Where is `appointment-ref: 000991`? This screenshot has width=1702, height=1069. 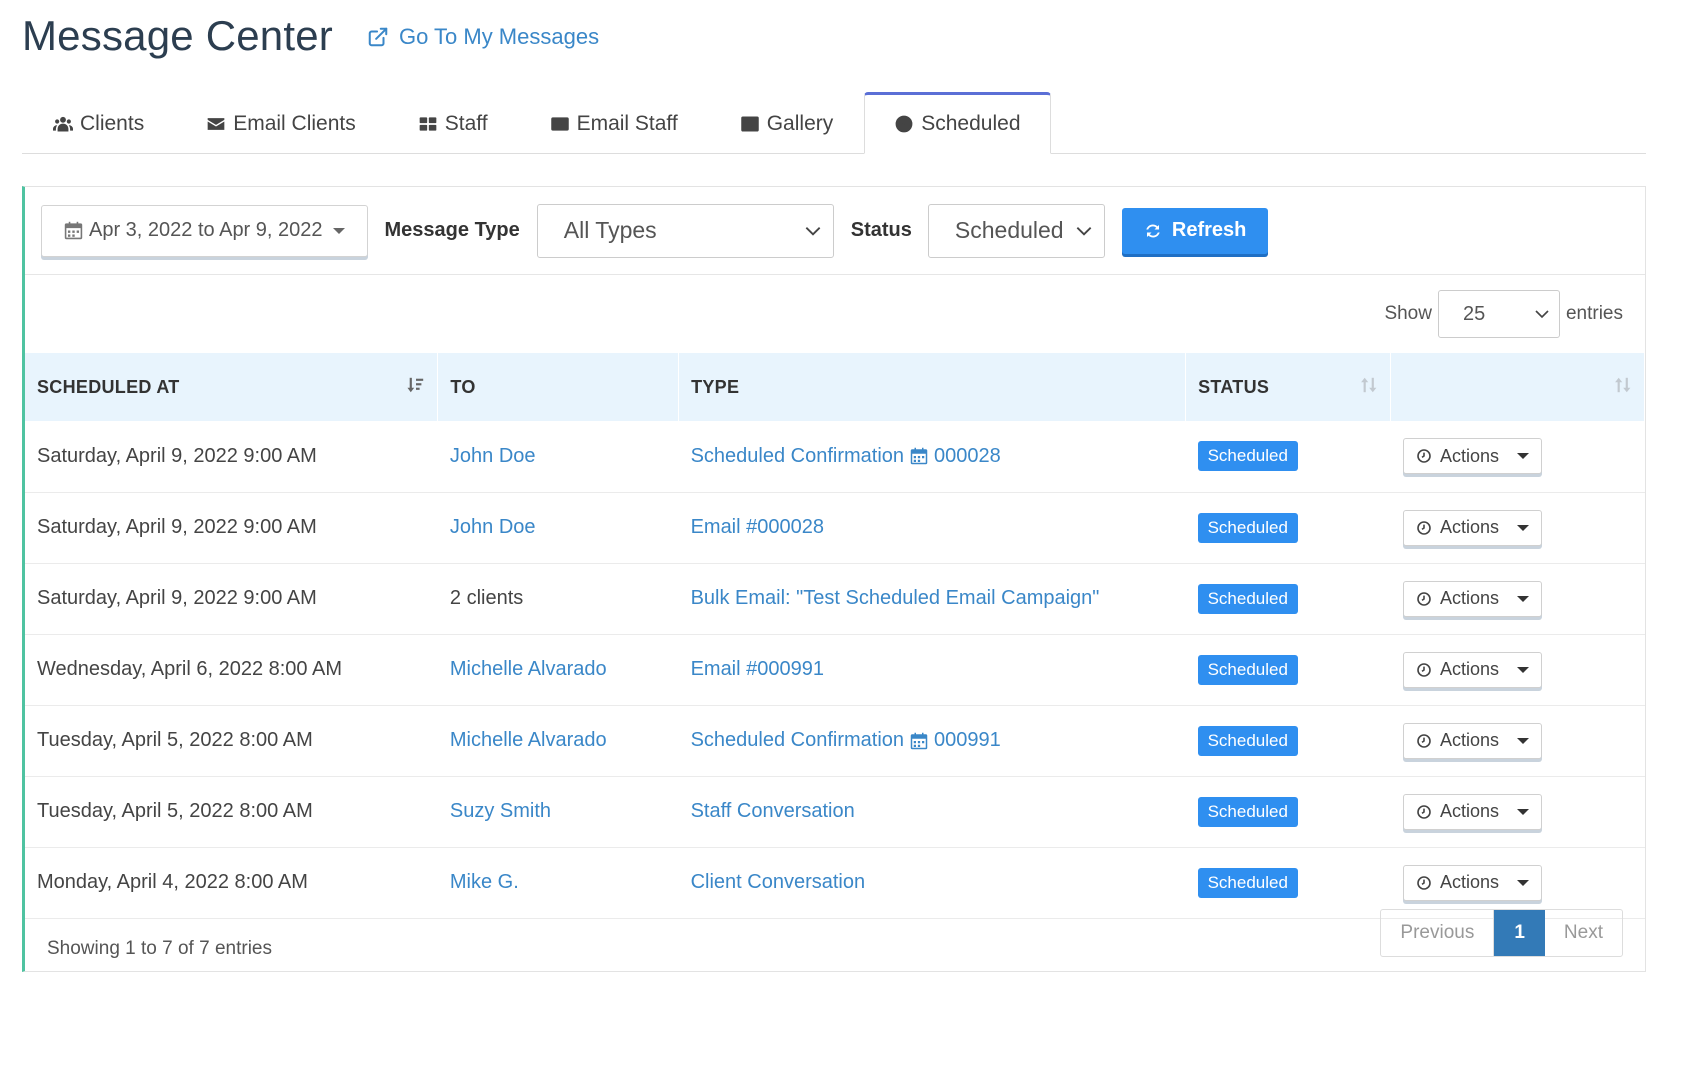 appointment-ref: 000991 is located at coordinates (967, 740).